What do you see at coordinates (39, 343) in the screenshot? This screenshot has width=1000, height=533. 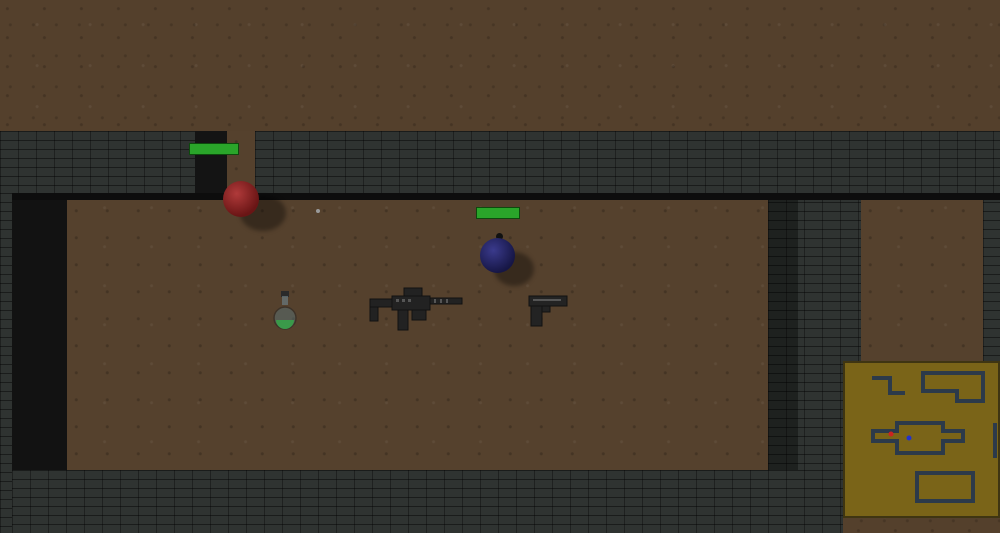 I see `wall-left-shadow` at bounding box center [39, 343].